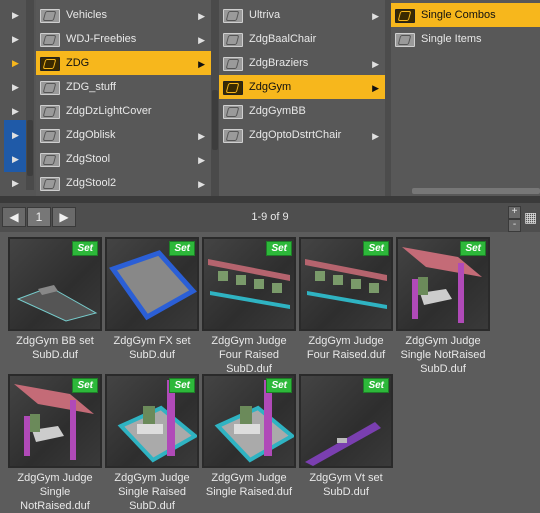 This screenshot has height=513, width=540. Describe the element at coordinates (123, 15) in the screenshot. I see `folder-item: Vehicles ▶` at that location.